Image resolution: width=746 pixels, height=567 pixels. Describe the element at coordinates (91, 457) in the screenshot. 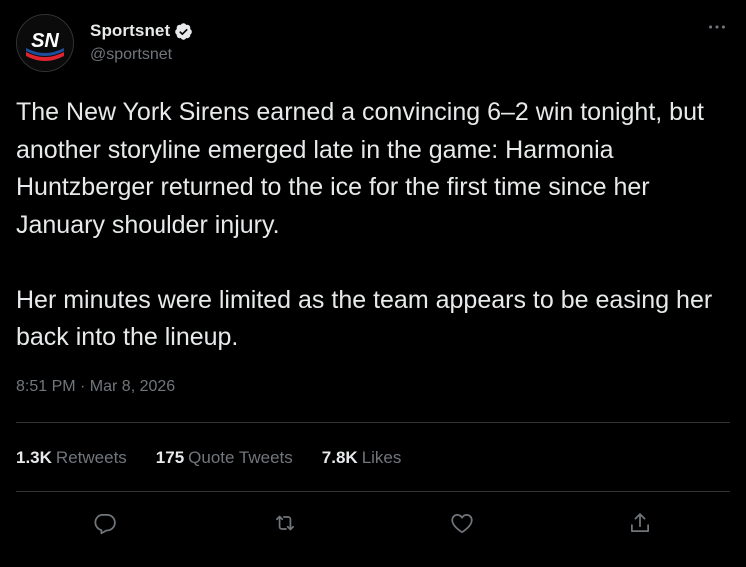

I see `retweets-label: Retweets` at that location.